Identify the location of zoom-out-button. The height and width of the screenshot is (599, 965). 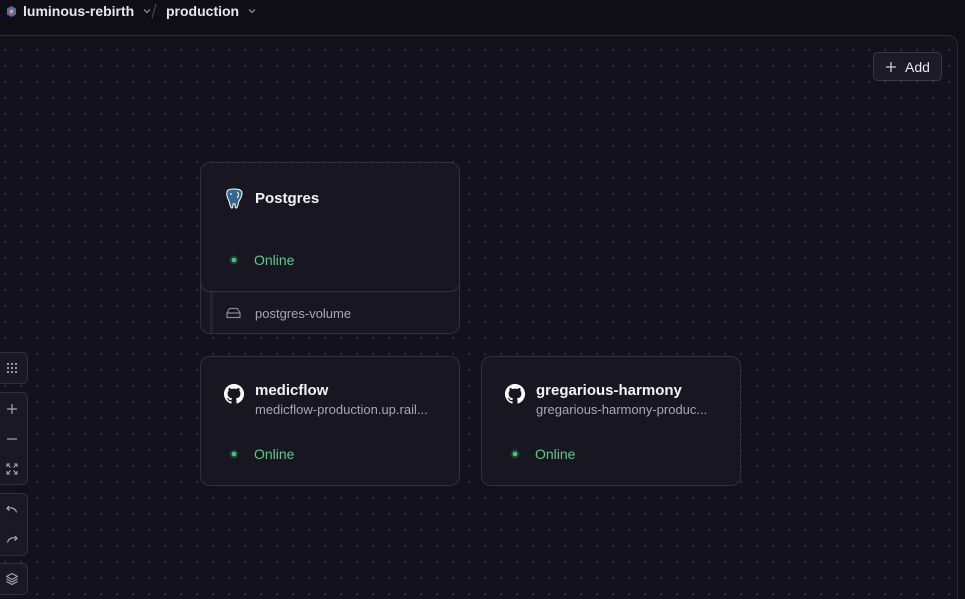
(14, 439).